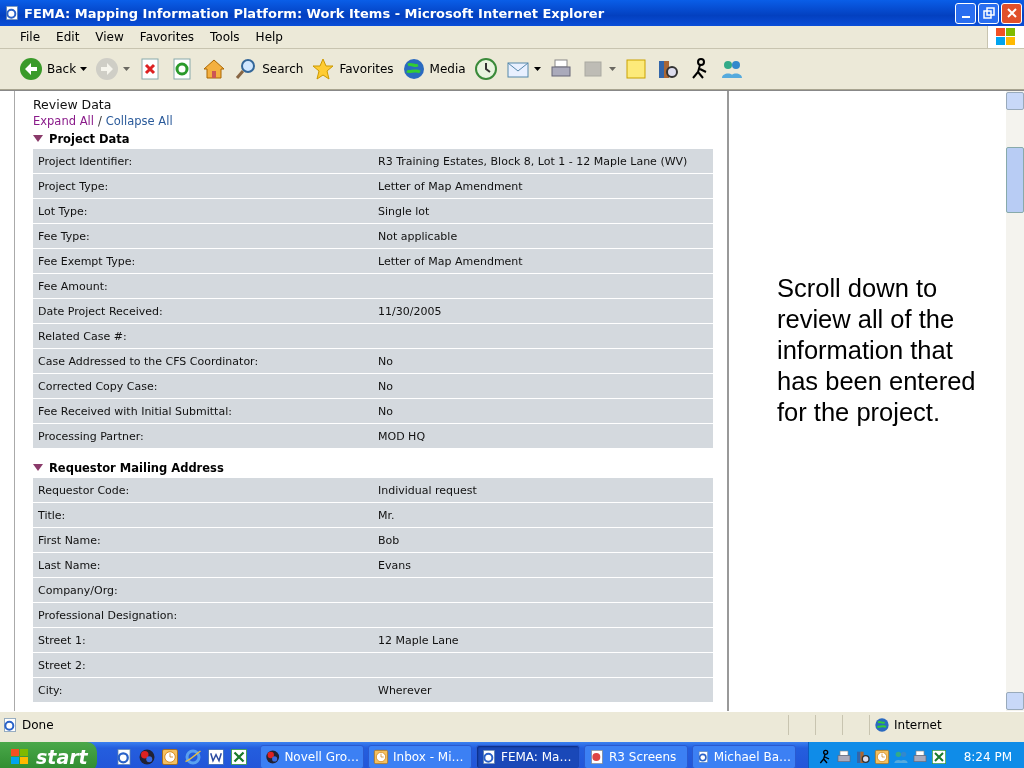 The image size is (1024, 768). Describe the element at coordinates (203, 565) in the screenshot. I see `field-label: Last Name:` at that location.